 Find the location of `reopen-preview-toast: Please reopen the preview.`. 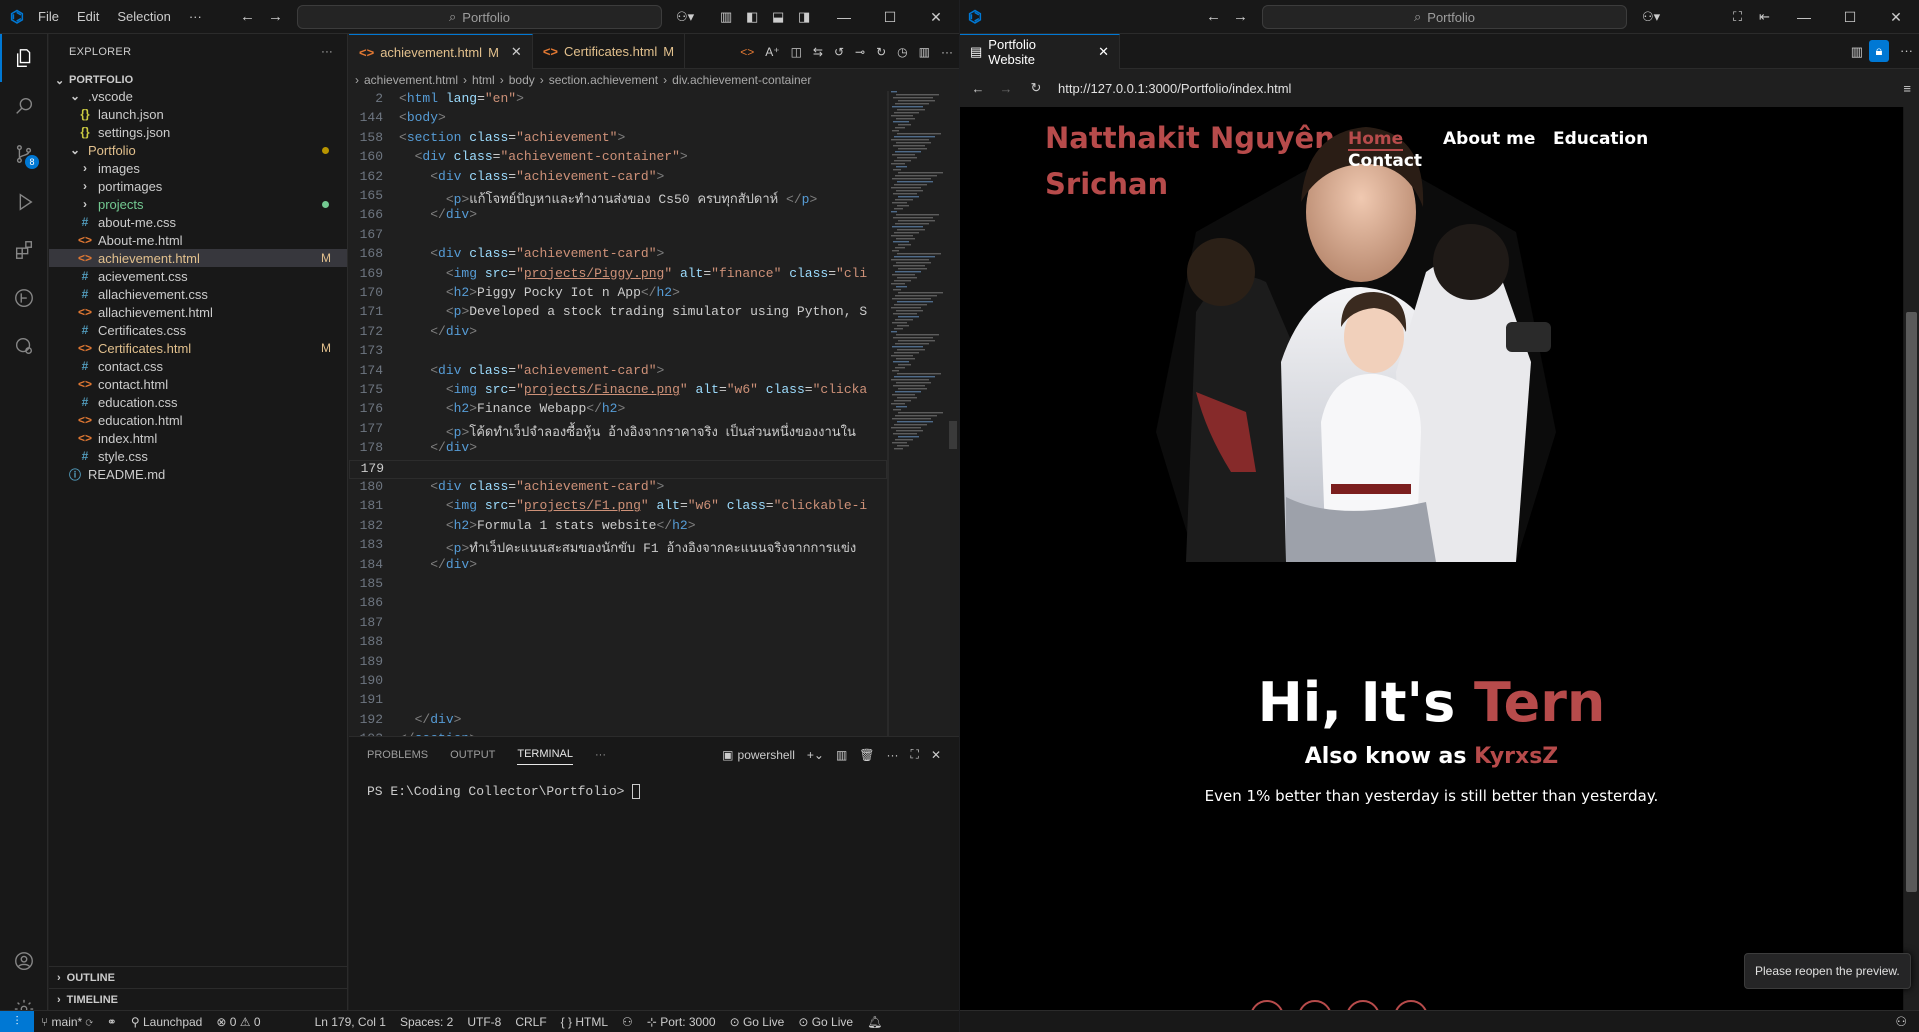

reopen-preview-toast: Please reopen the preview. is located at coordinates (1827, 971).